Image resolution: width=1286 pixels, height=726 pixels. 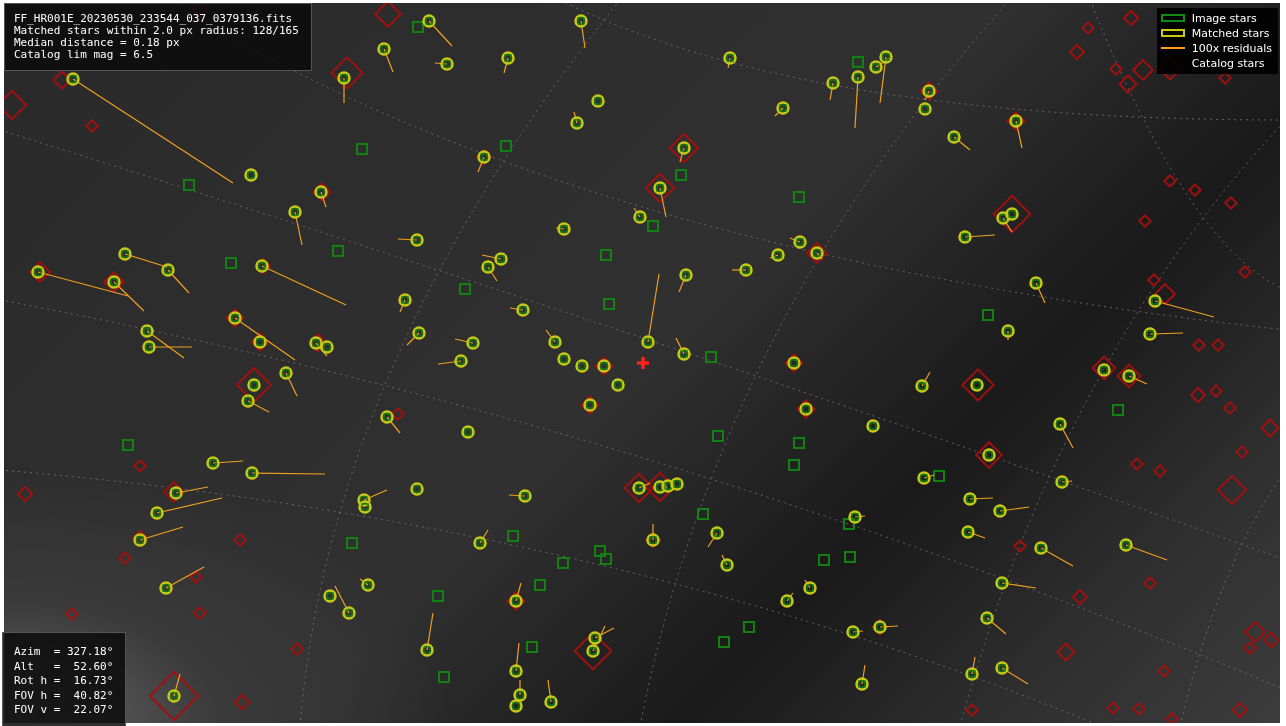 I want to click on pointing-text: FOV v = 22.07°, so click(x=64, y=710).